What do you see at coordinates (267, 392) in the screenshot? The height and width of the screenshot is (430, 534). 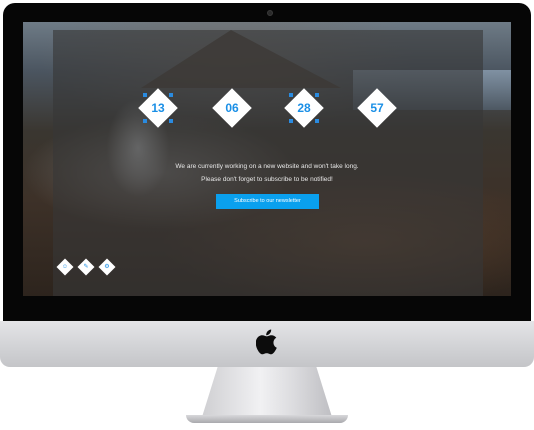 I see `monitor-stand` at bounding box center [267, 392].